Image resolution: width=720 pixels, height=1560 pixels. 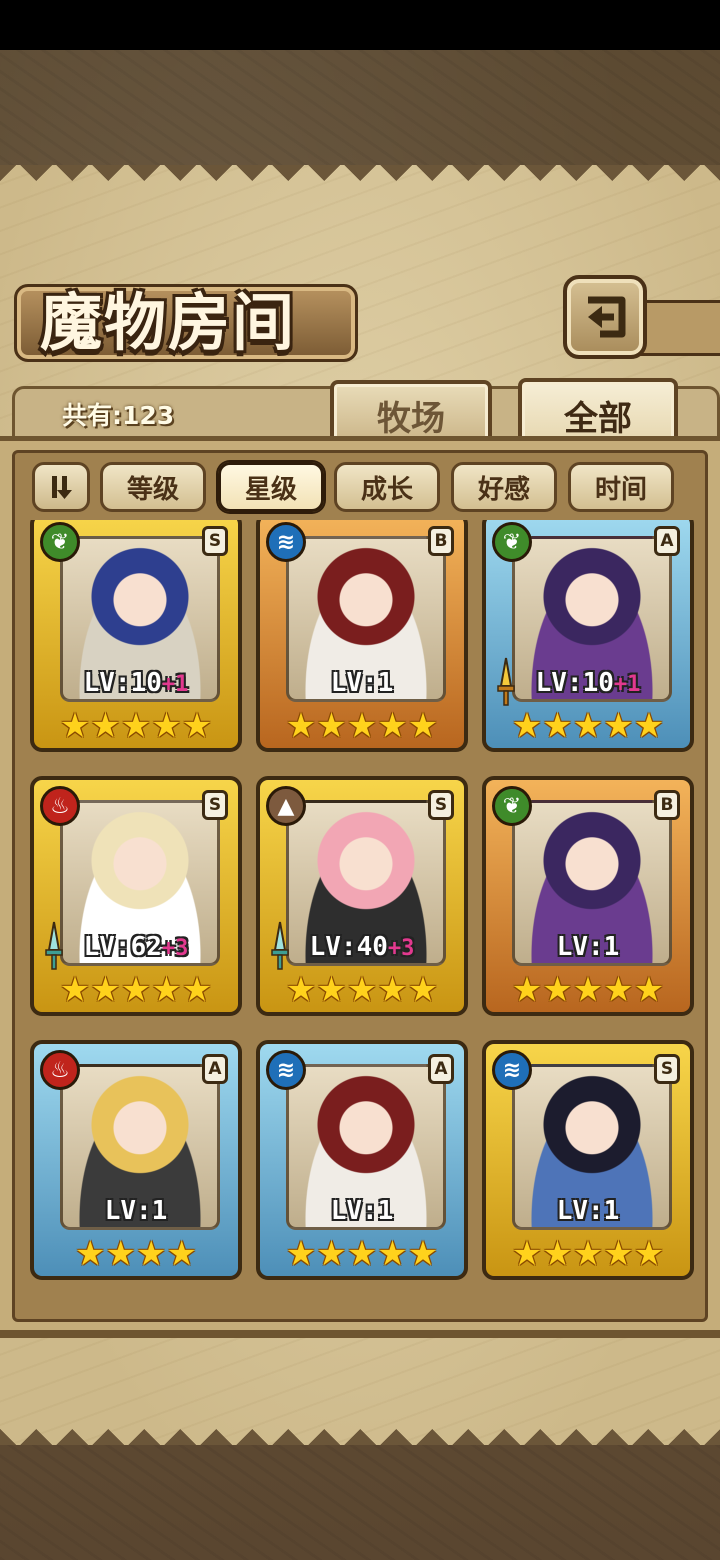 I want to click on level-value: LV:40, so click(x=348, y=947).